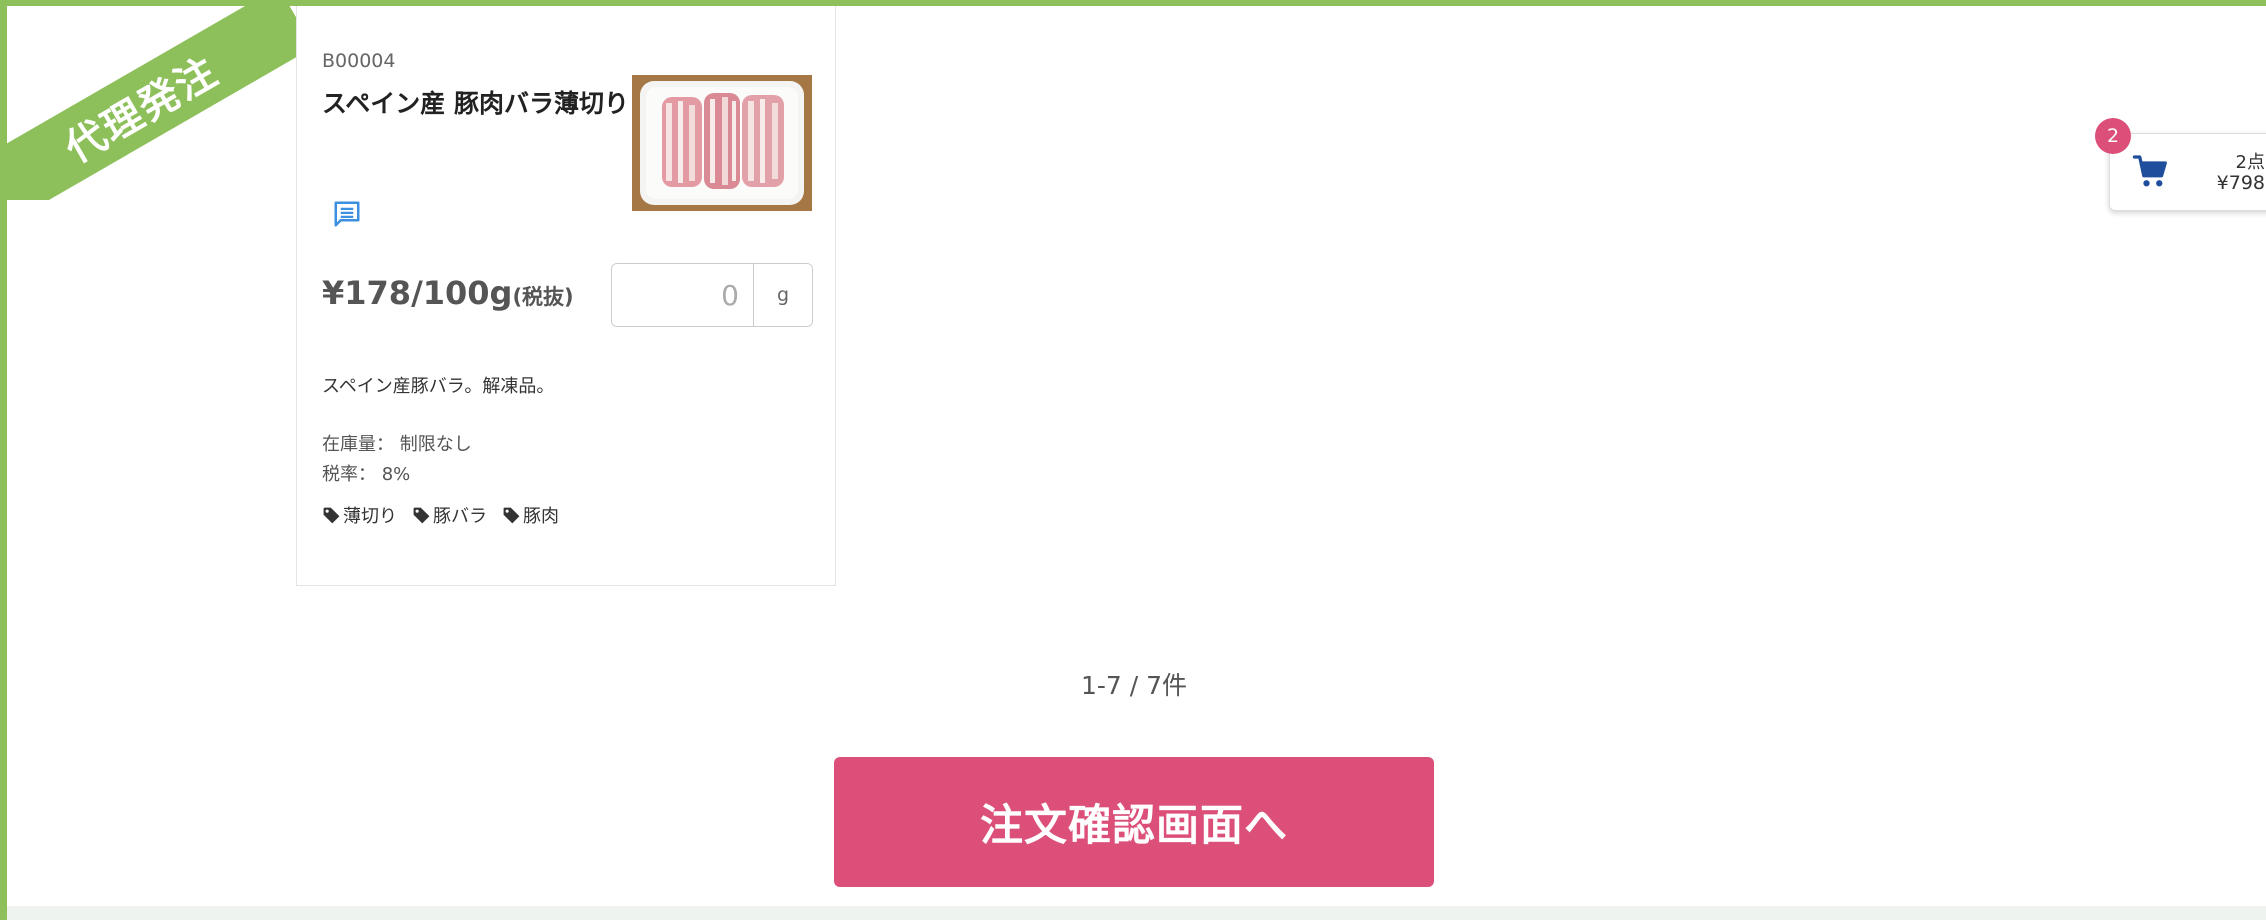 The width and height of the screenshot is (2266, 920). What do you see at coordinates (1134, 685) in the screenshot?
I see `pagination-summary: 1-7 / 7件` at bounding box center [1134, 685].